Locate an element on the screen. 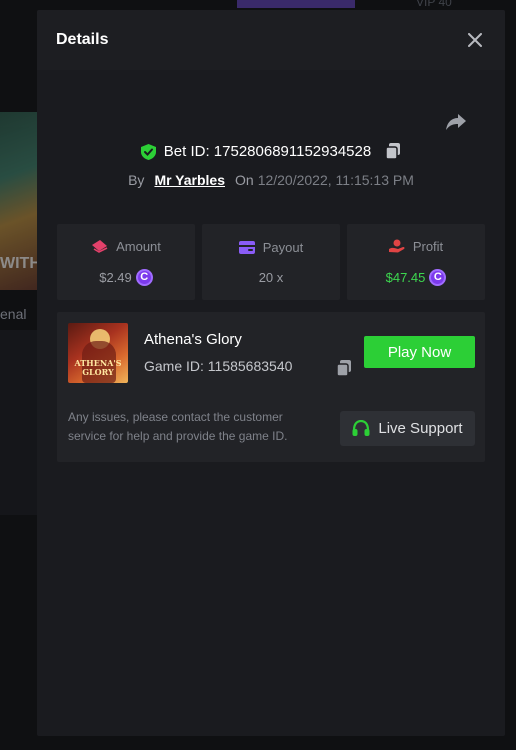 Image resolution: width=516 pixels, height=750 pixels. stat-payout: Payout 20 x is located at coordinates (271, 262).